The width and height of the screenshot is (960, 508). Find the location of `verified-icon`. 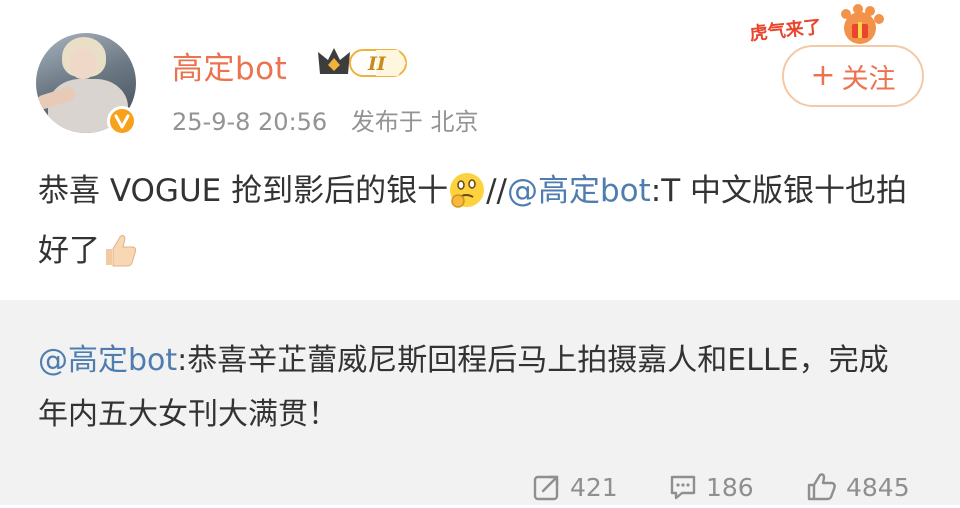

verified-icon is located at coordinates (122, 121).